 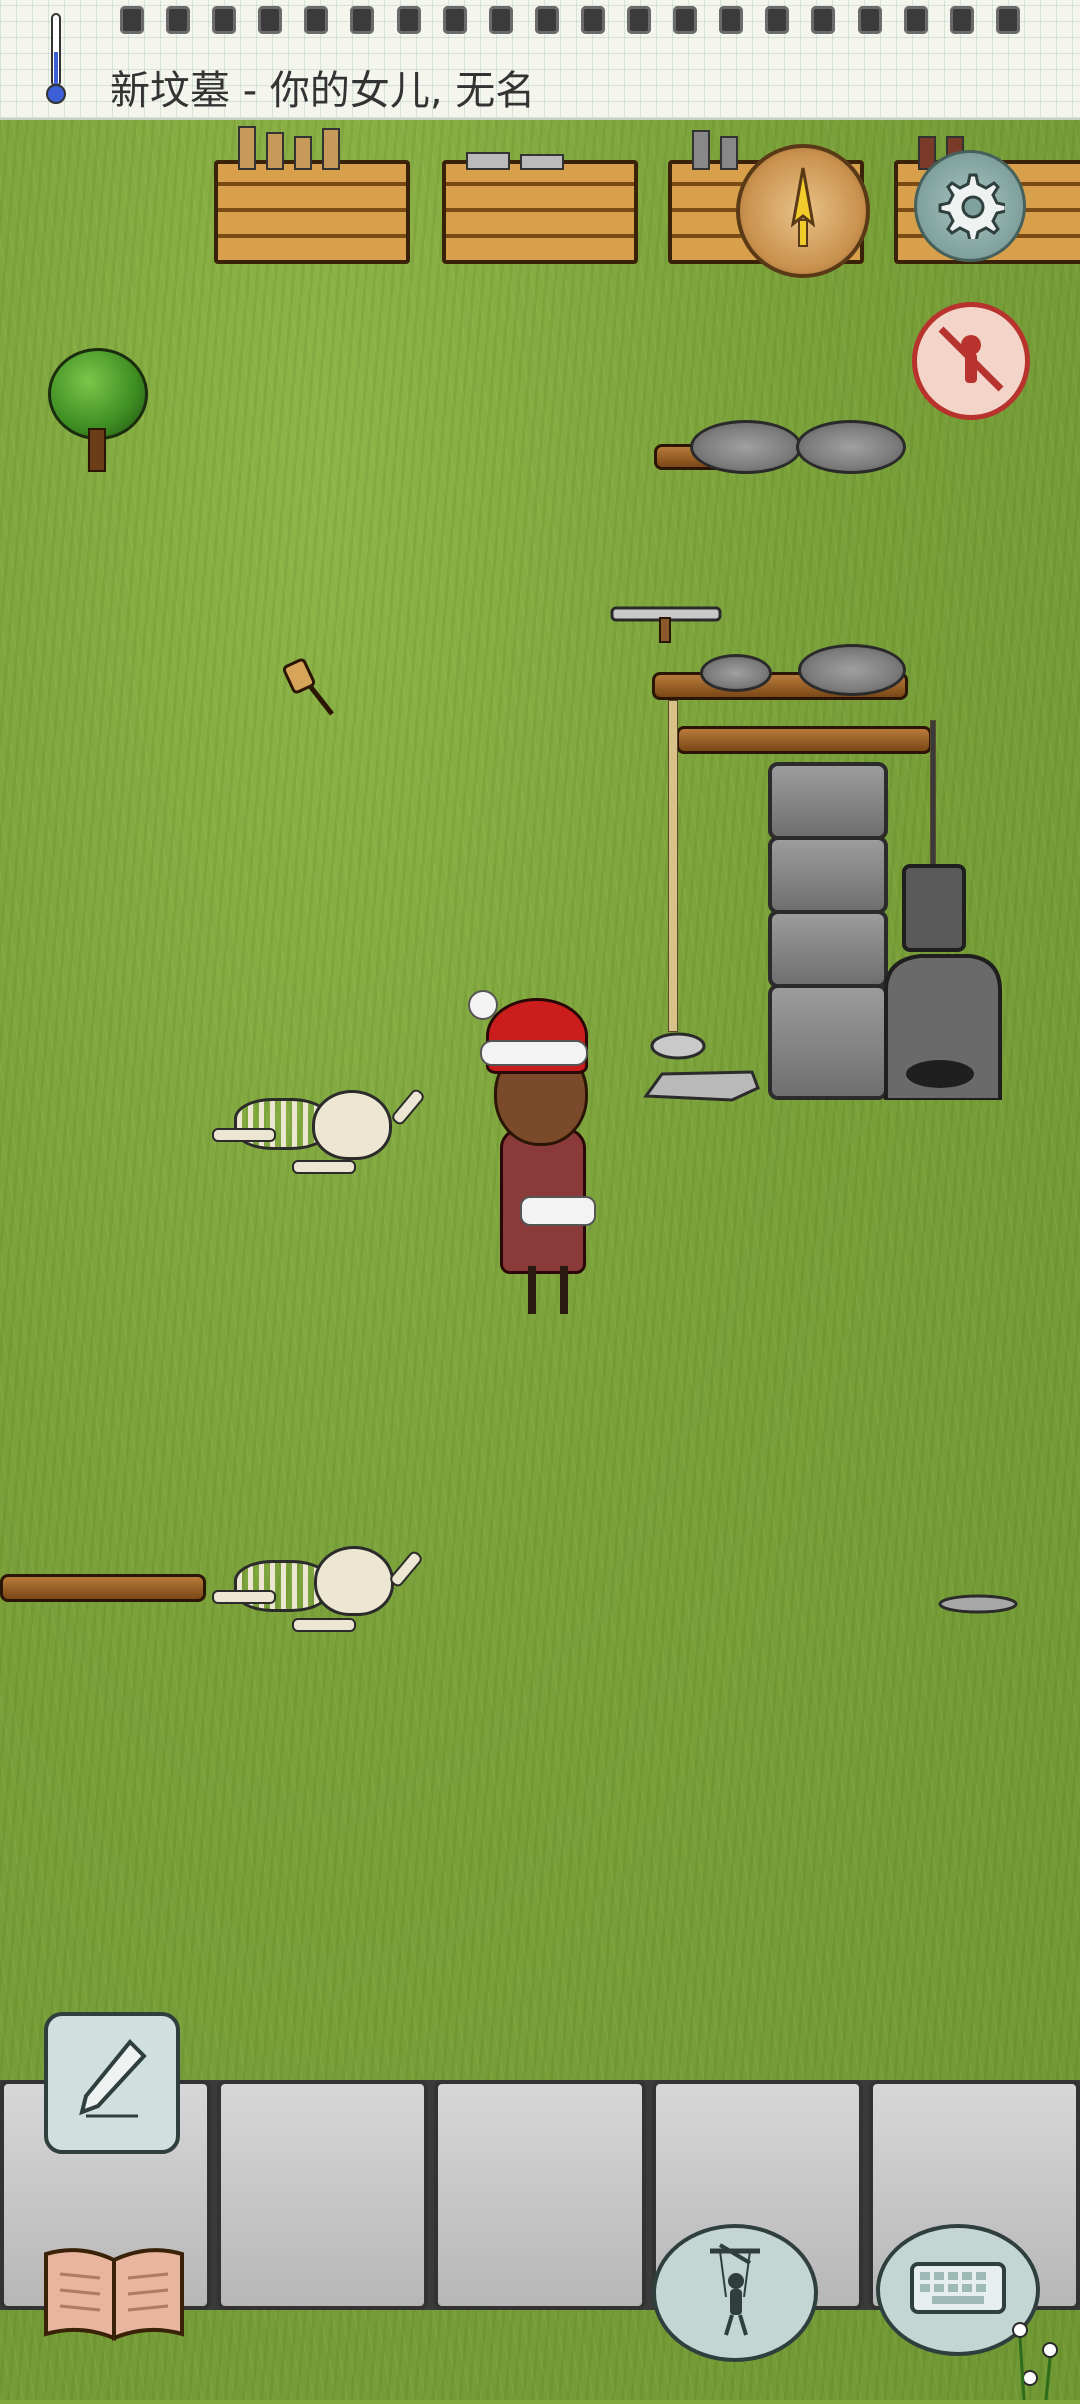 I want to click on no-player-button, so click(x=971, y=361).